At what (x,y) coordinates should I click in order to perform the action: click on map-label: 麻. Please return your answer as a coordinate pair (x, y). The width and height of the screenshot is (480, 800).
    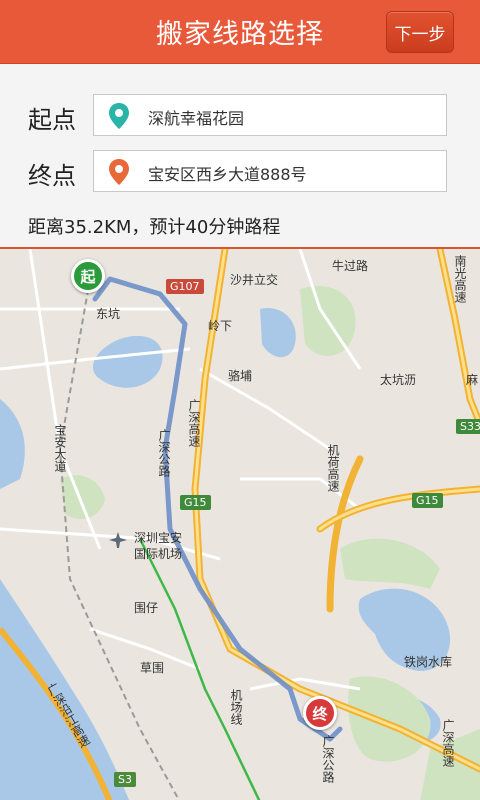
    Looking at the image, I should click on (472, 380).